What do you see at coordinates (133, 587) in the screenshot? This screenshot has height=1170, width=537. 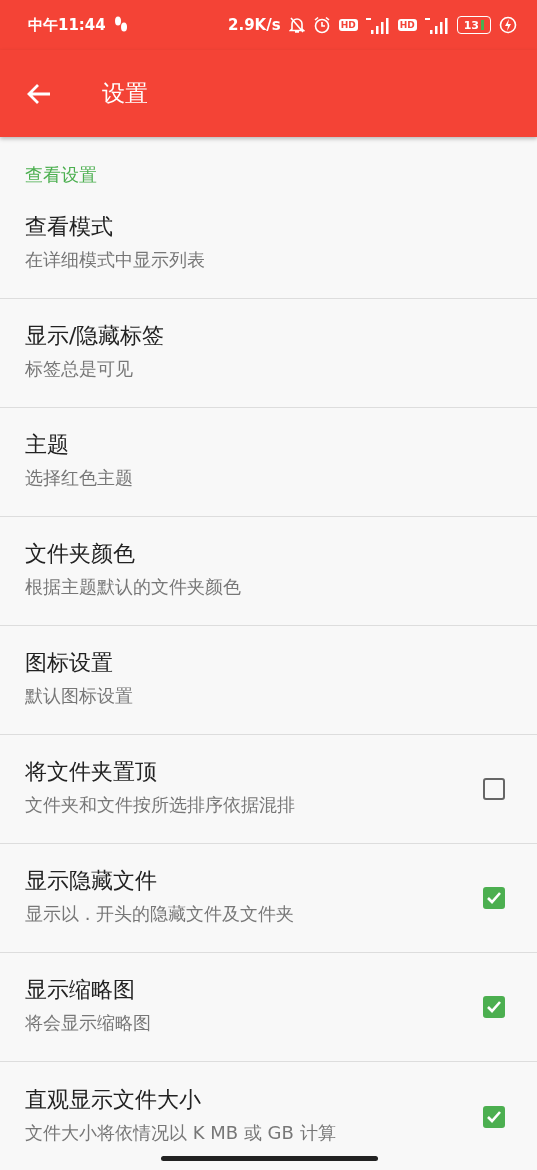 I see `setting-summary: 根据主题默认的文件夹颜色` at bounding box center [133, 587].